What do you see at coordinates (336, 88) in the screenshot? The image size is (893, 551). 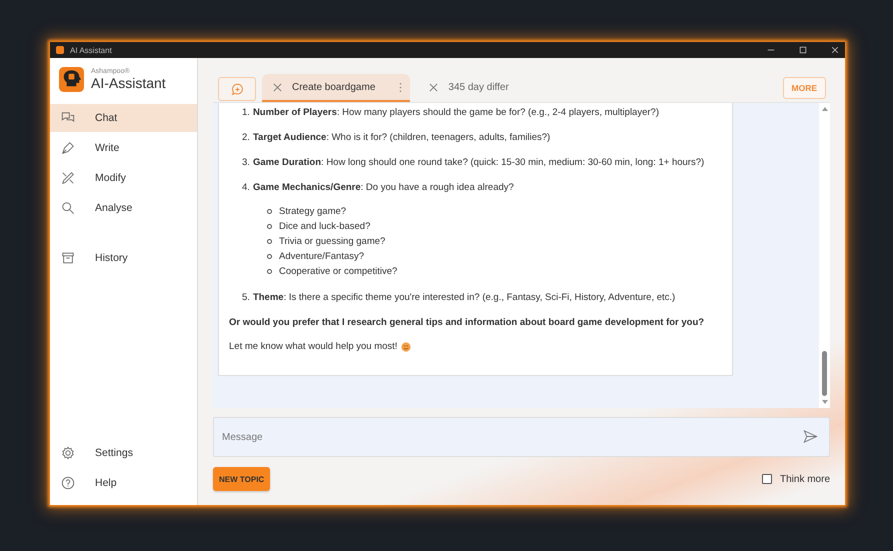 I see `chat-tab: Create boardgame` at bounding box center [336, 88].